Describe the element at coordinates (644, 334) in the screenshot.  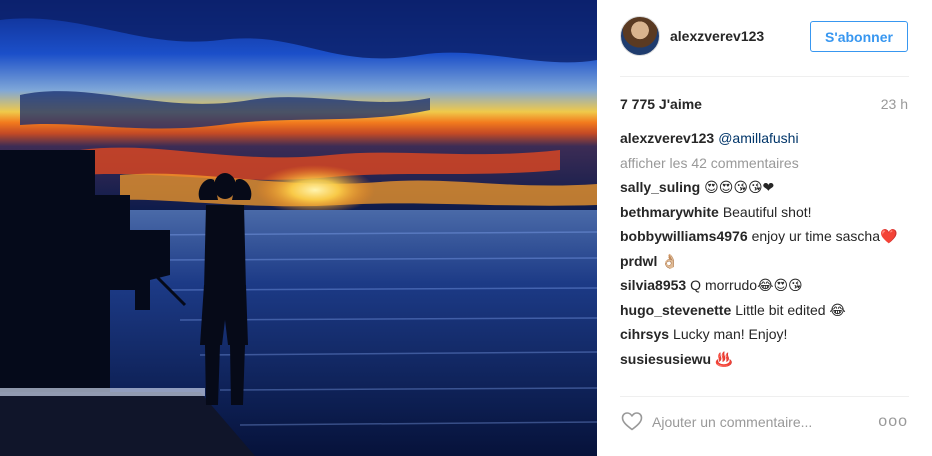
I see `comment-user: cihrsys` at that location.